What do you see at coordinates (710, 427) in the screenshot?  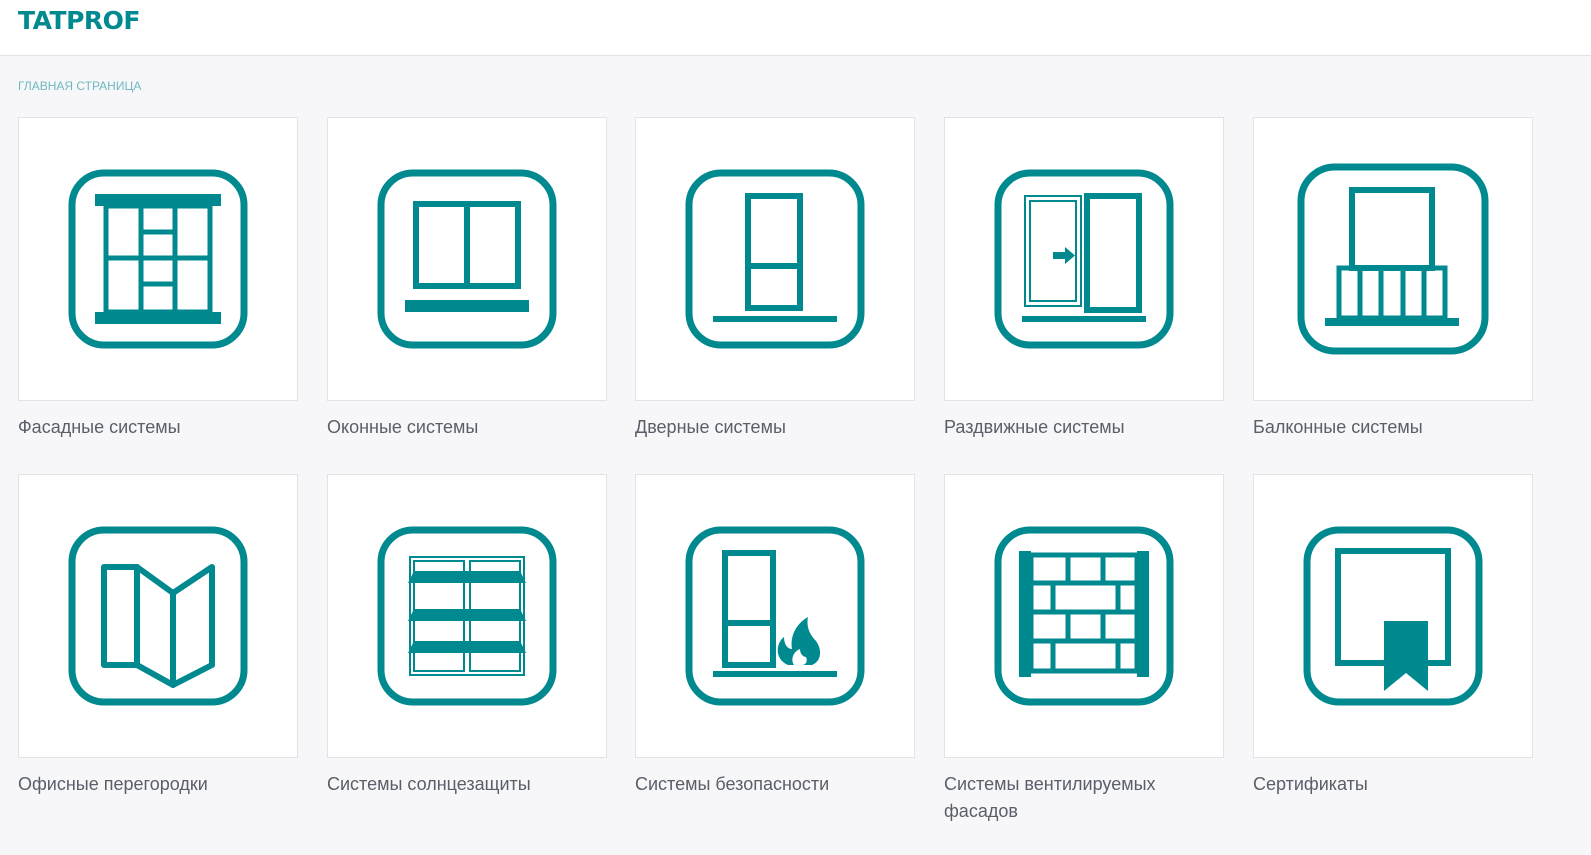 I see `category-label: Дверные системы` at bounding box center [710, 427].